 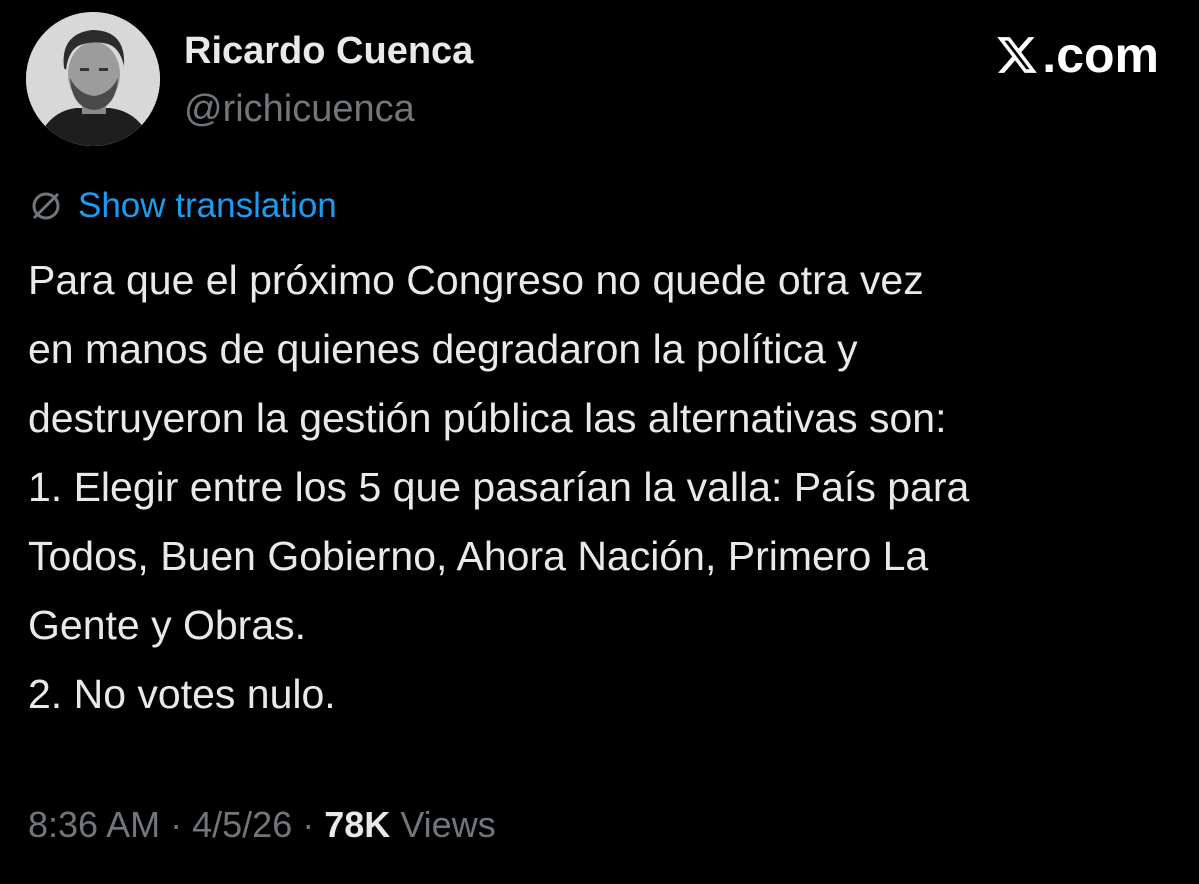 What do you see at coordinates (328, 51) in the screenshot?
I see `author-name: Ricardo Cuenca` at bounding box center [328, 51].